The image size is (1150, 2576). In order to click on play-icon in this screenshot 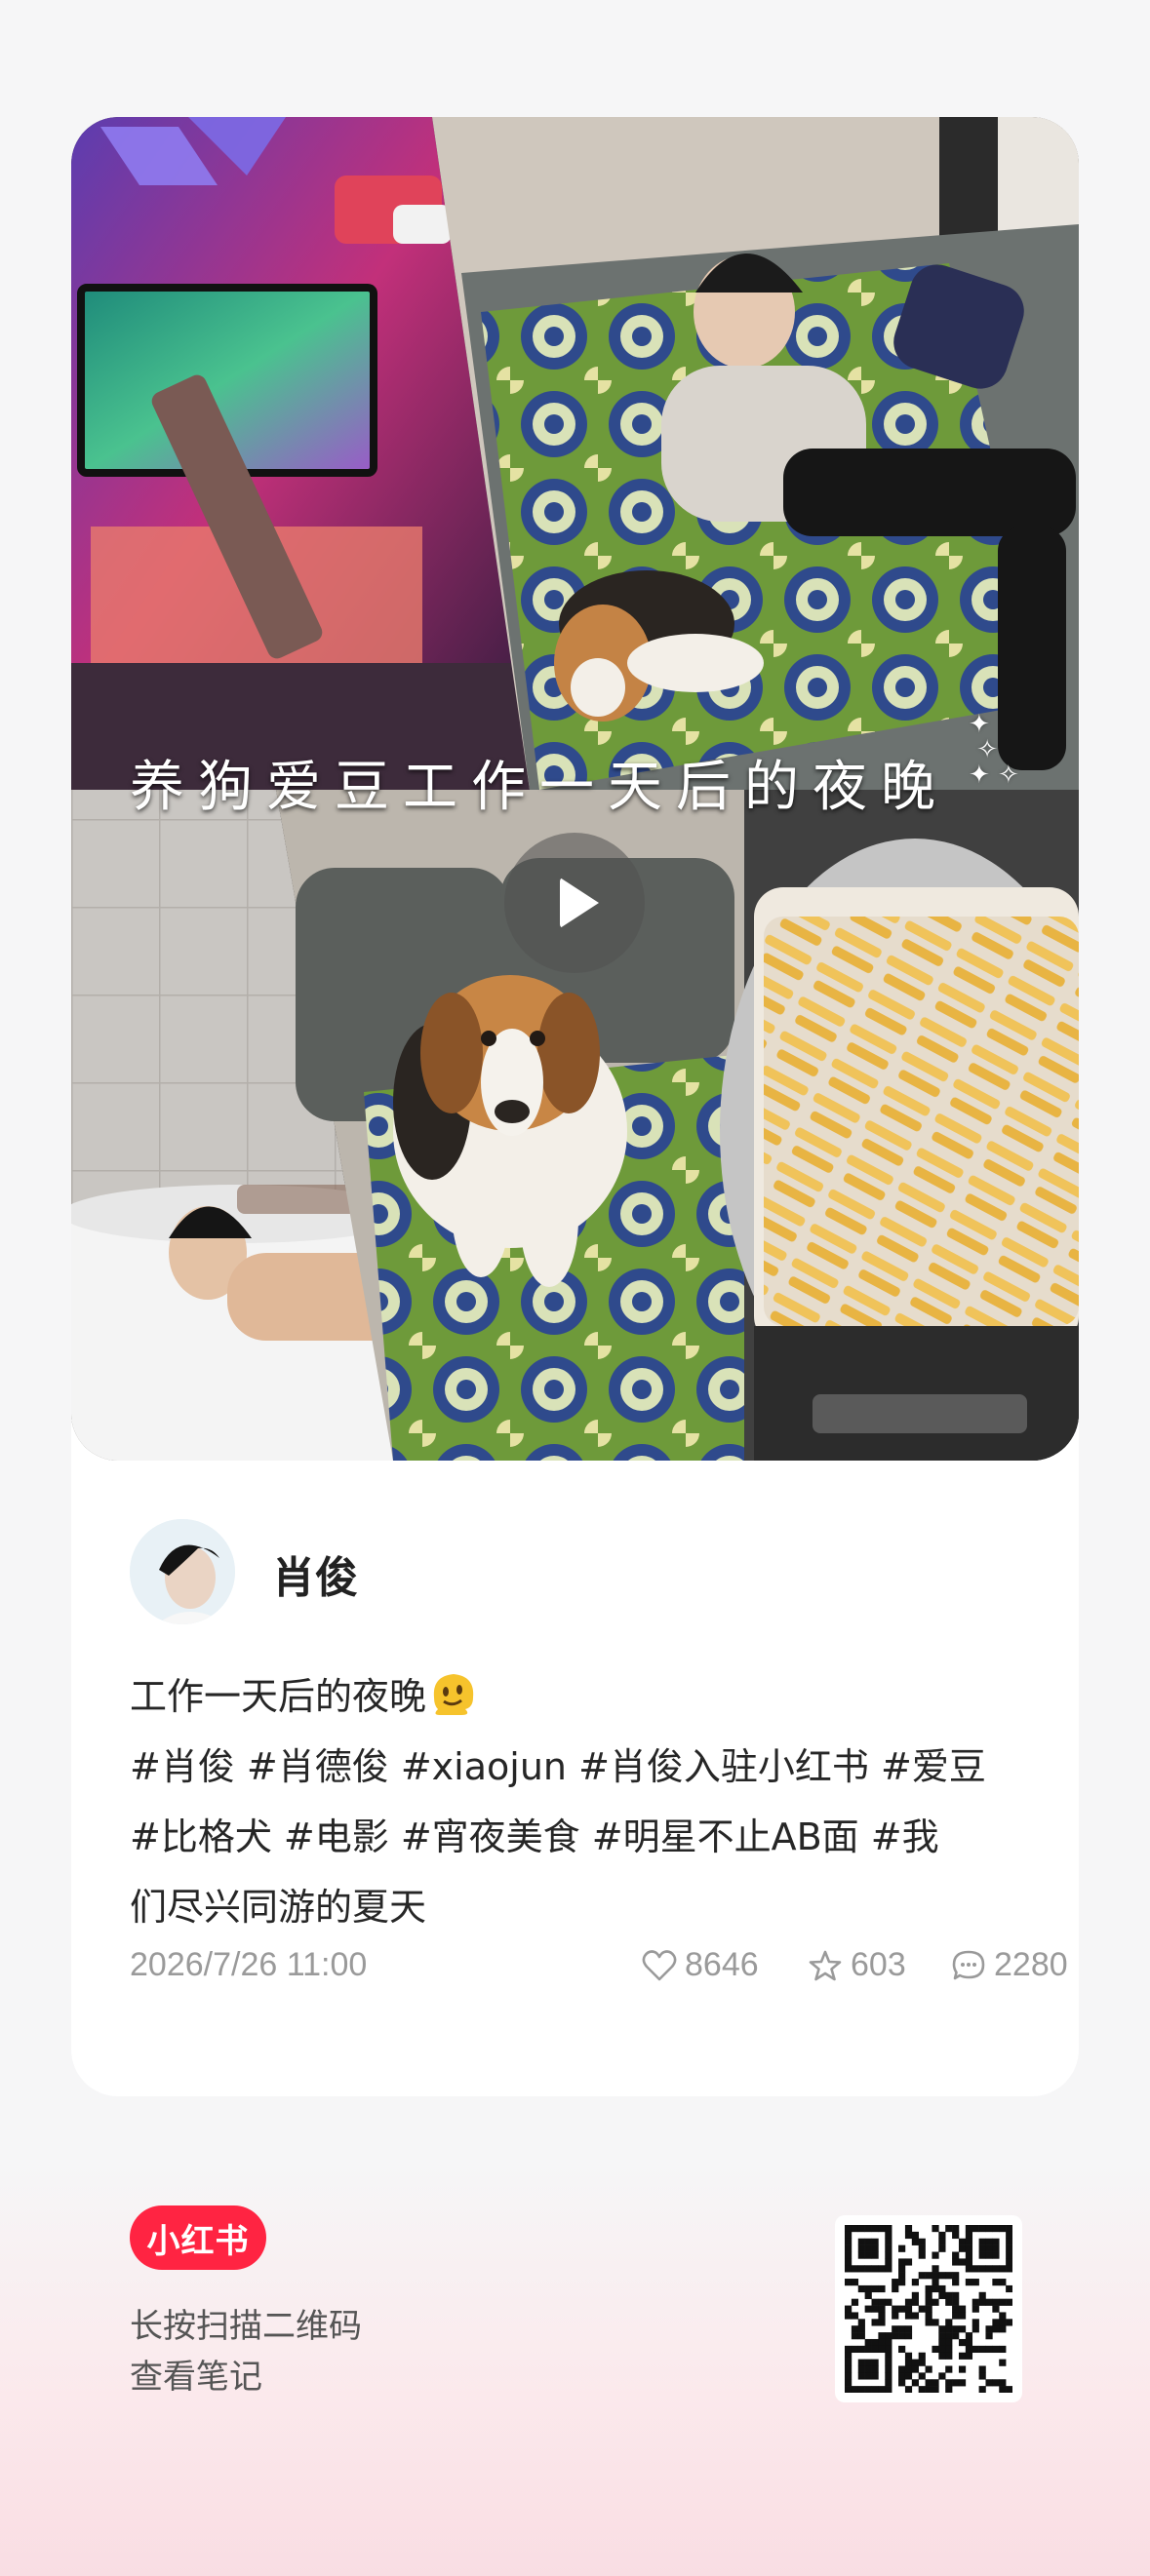, I will do `click(579, 903)`.